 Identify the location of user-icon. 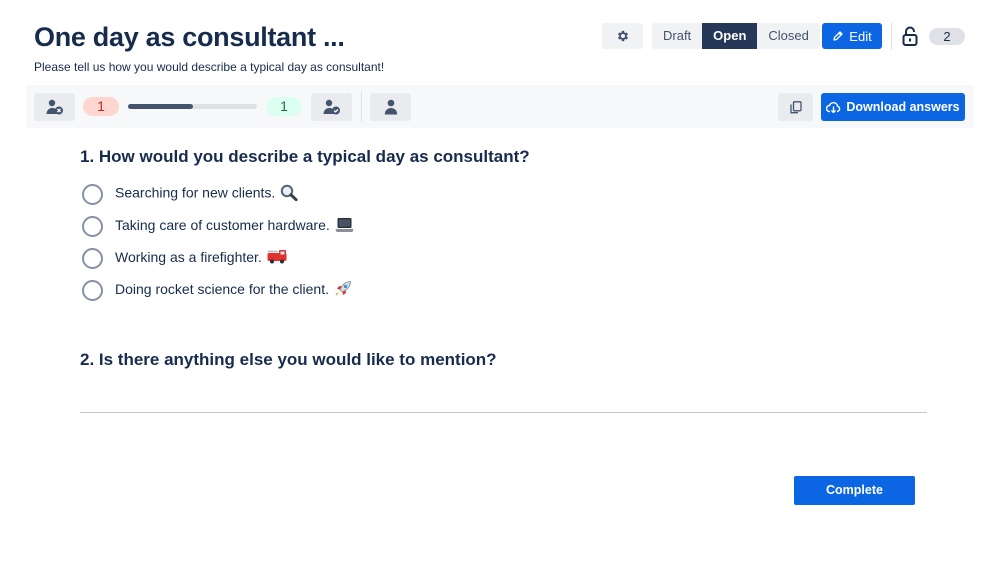
(390, 107).